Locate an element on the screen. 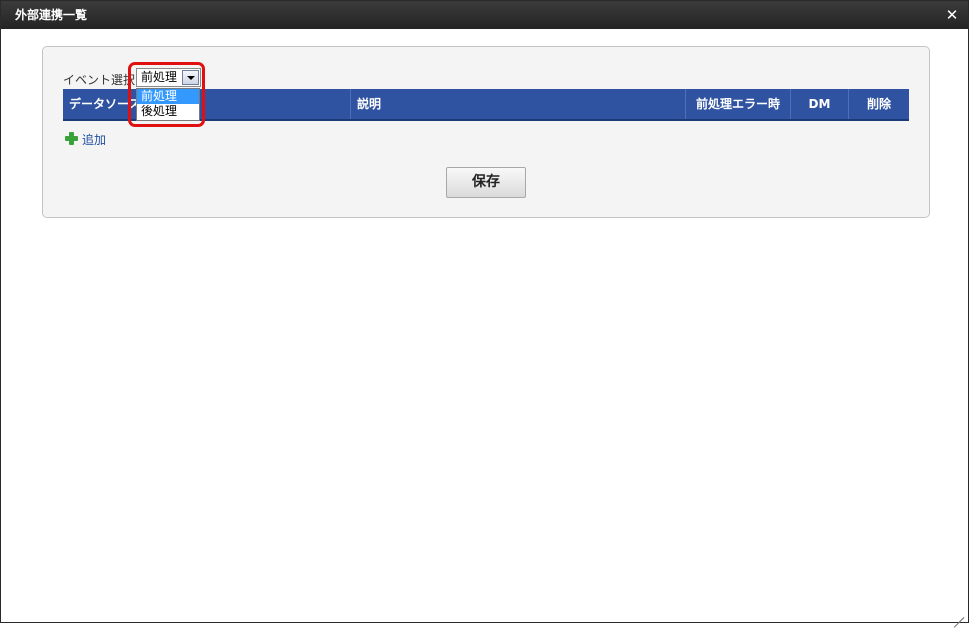 The height and width of the screenshot is (628, 969). close-icon: ✕ is located at coordinates (952, 15).